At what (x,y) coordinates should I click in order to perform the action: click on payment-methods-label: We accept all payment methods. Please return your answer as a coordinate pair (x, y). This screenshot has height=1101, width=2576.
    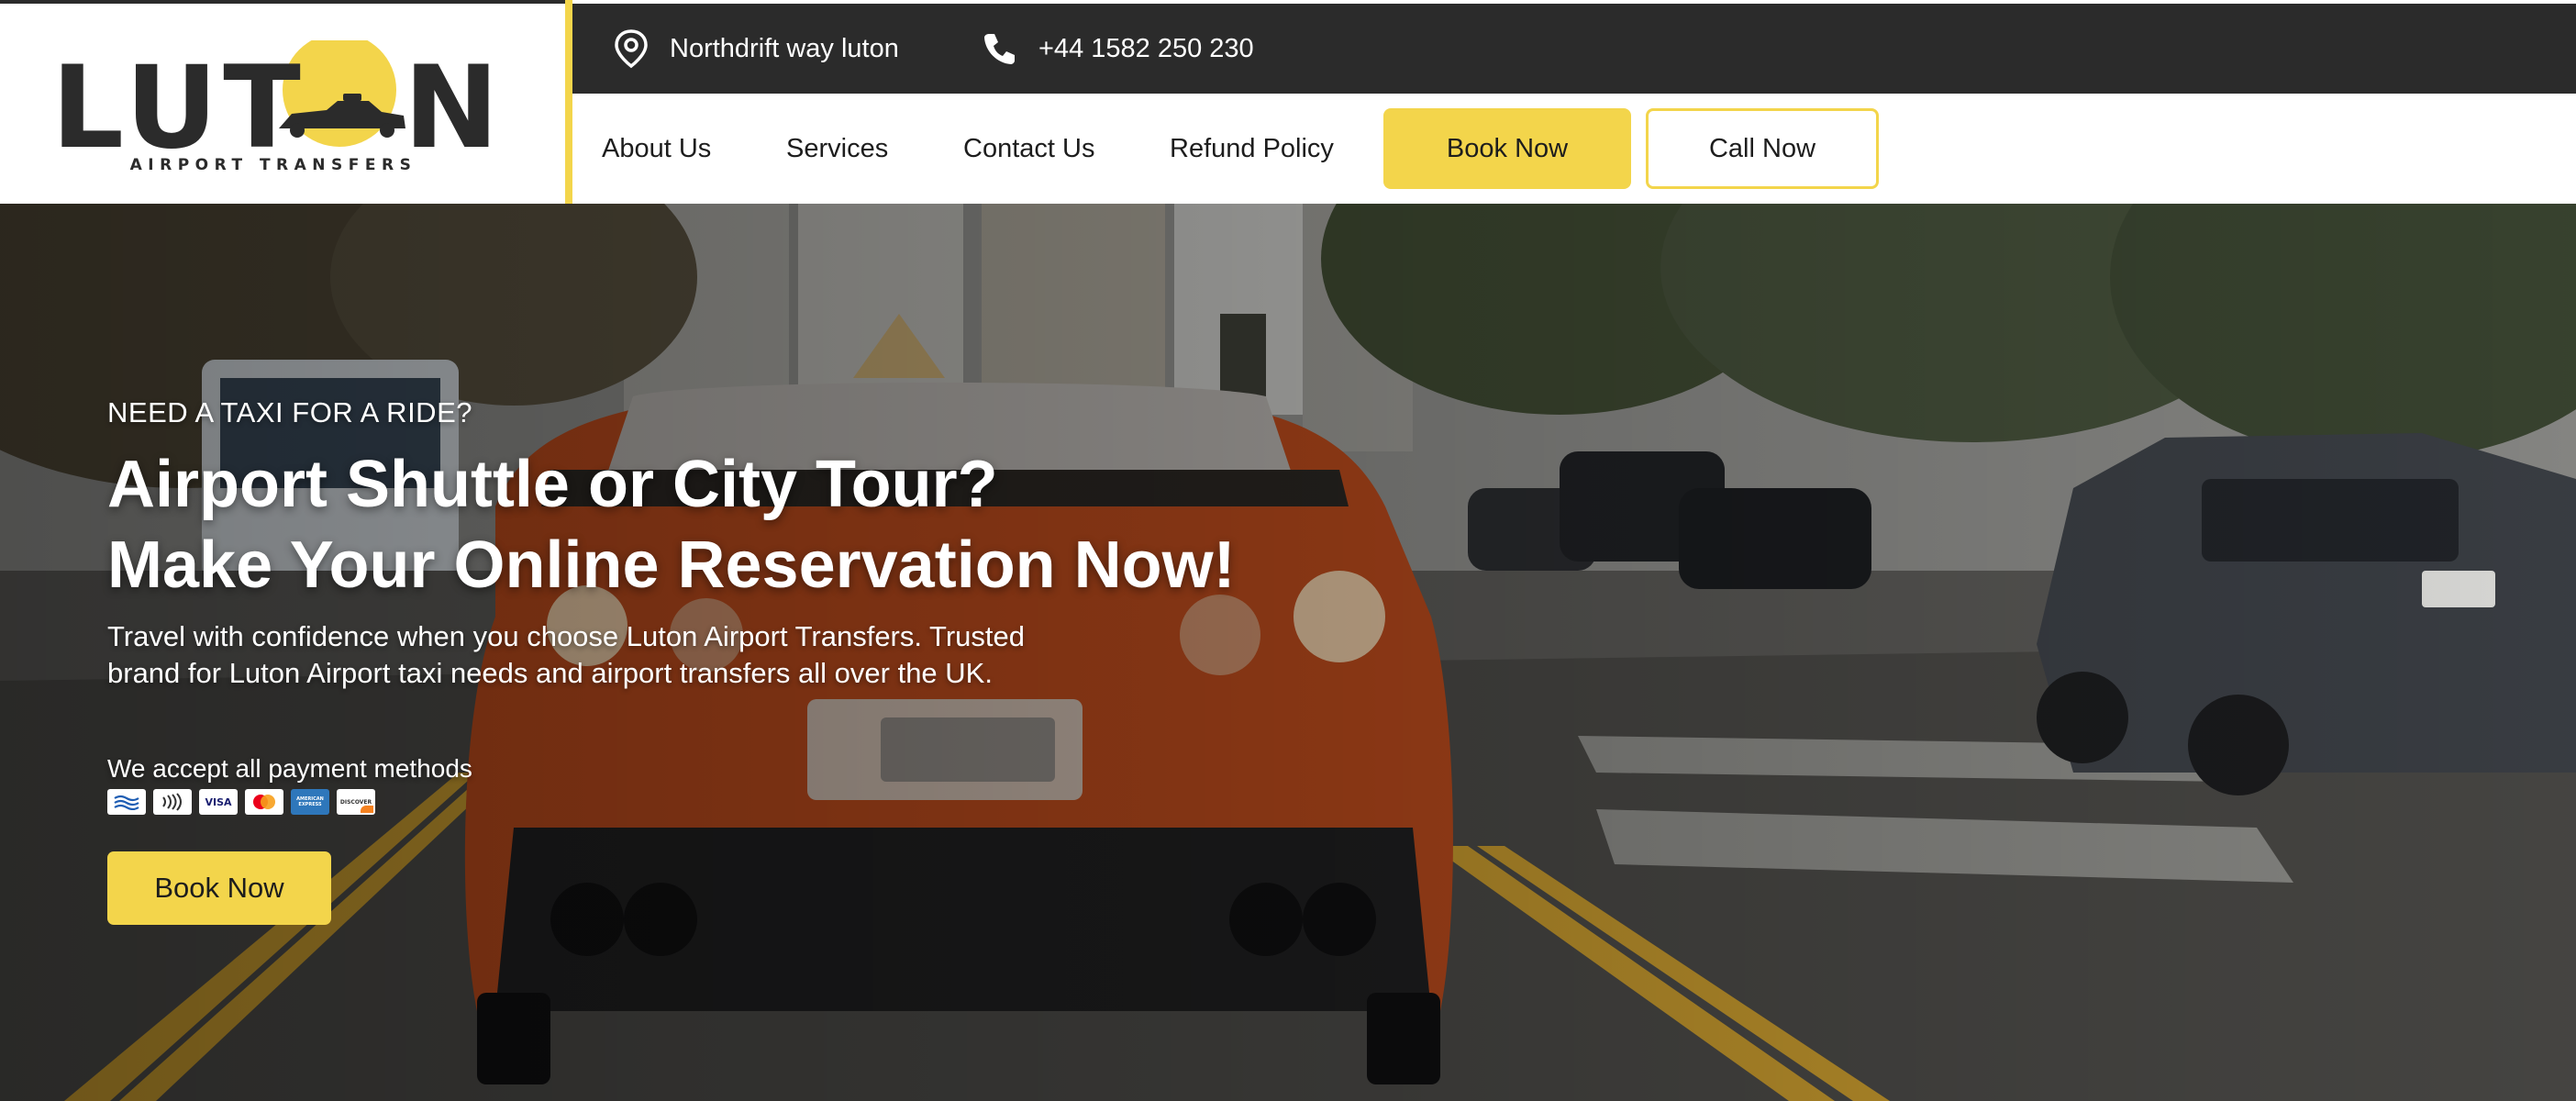
    Looking at the image, I should click on (289, 769).